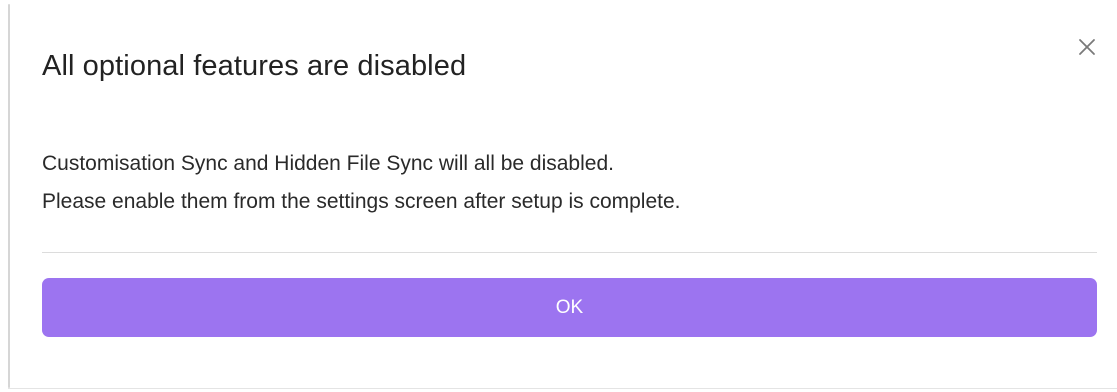  What do you see at coordinates (9, 196) in the screenshot?
I see `window-edge` at bounding box center [9, 196].